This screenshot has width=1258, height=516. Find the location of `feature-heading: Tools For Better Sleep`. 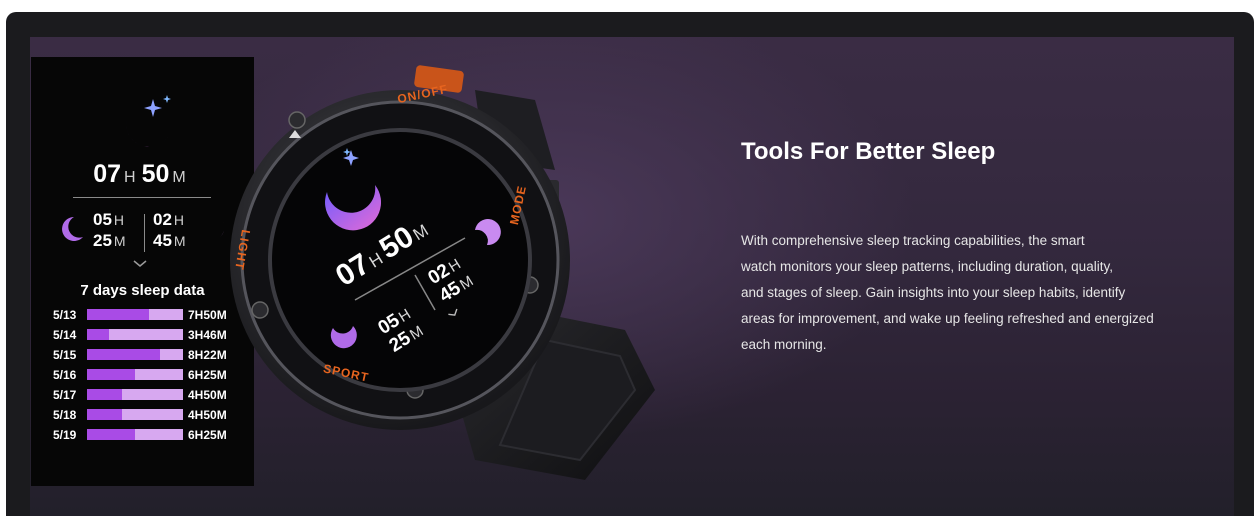

feature-heading: Tools For Better Sleep is located at coordinates (868, 151).